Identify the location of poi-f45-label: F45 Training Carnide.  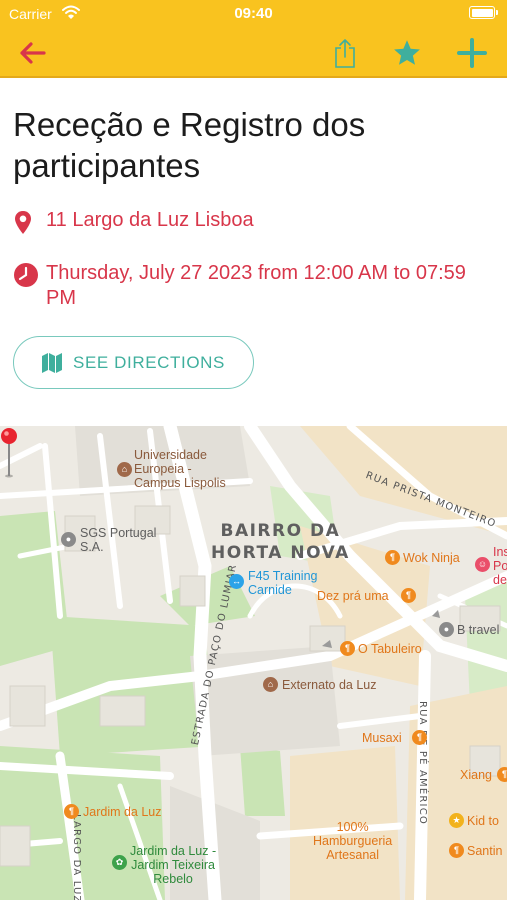
(282, 583).